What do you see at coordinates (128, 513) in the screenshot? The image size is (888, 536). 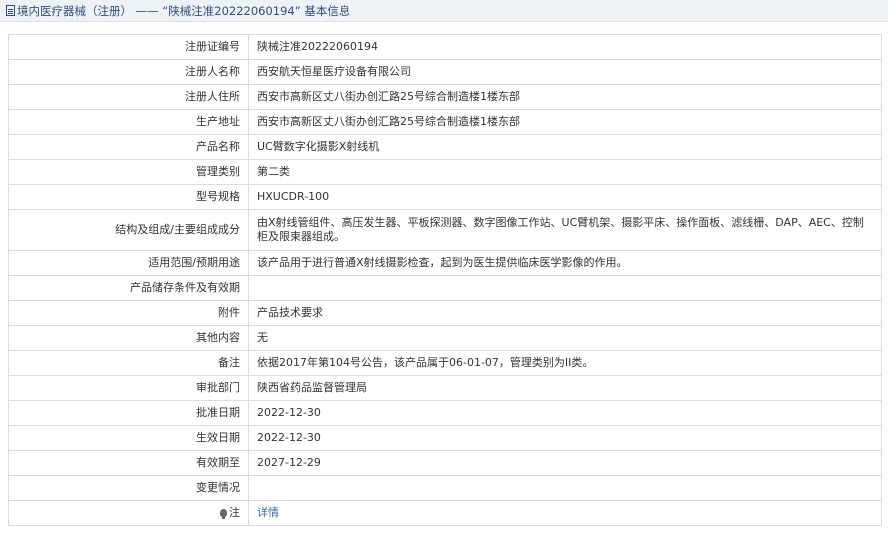 I see `note-label-cell: 注` at bounding box center [128, 513].